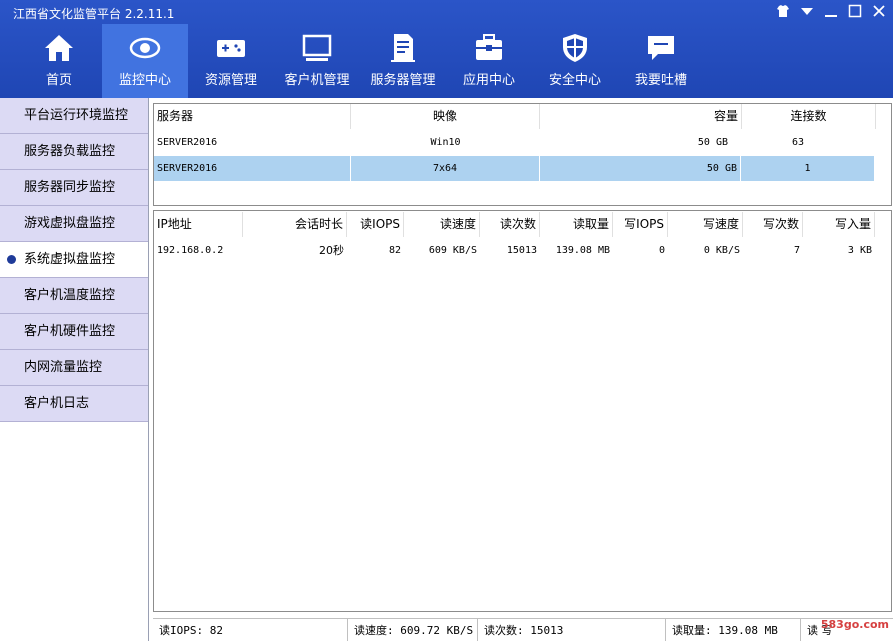 This screenshot has width=893, height=641. Describe the element at coordinates (58, 80) in the screenshot. I see `nav-label: 首页` at that location.